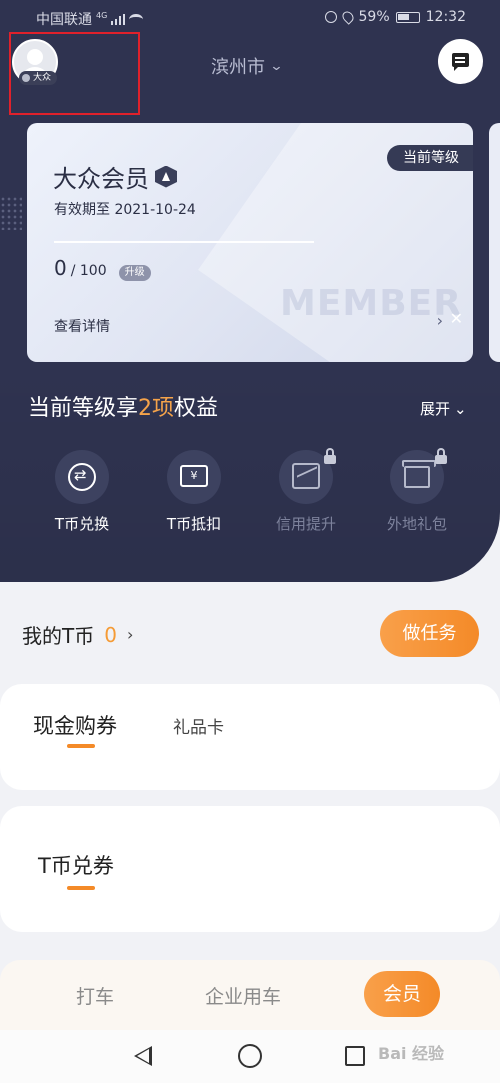  What do you see at coordinates (125, 210) in the screenshot?
I see `expiry-date: 有效期至 2021-10-24` at bounding box center [125, 210].